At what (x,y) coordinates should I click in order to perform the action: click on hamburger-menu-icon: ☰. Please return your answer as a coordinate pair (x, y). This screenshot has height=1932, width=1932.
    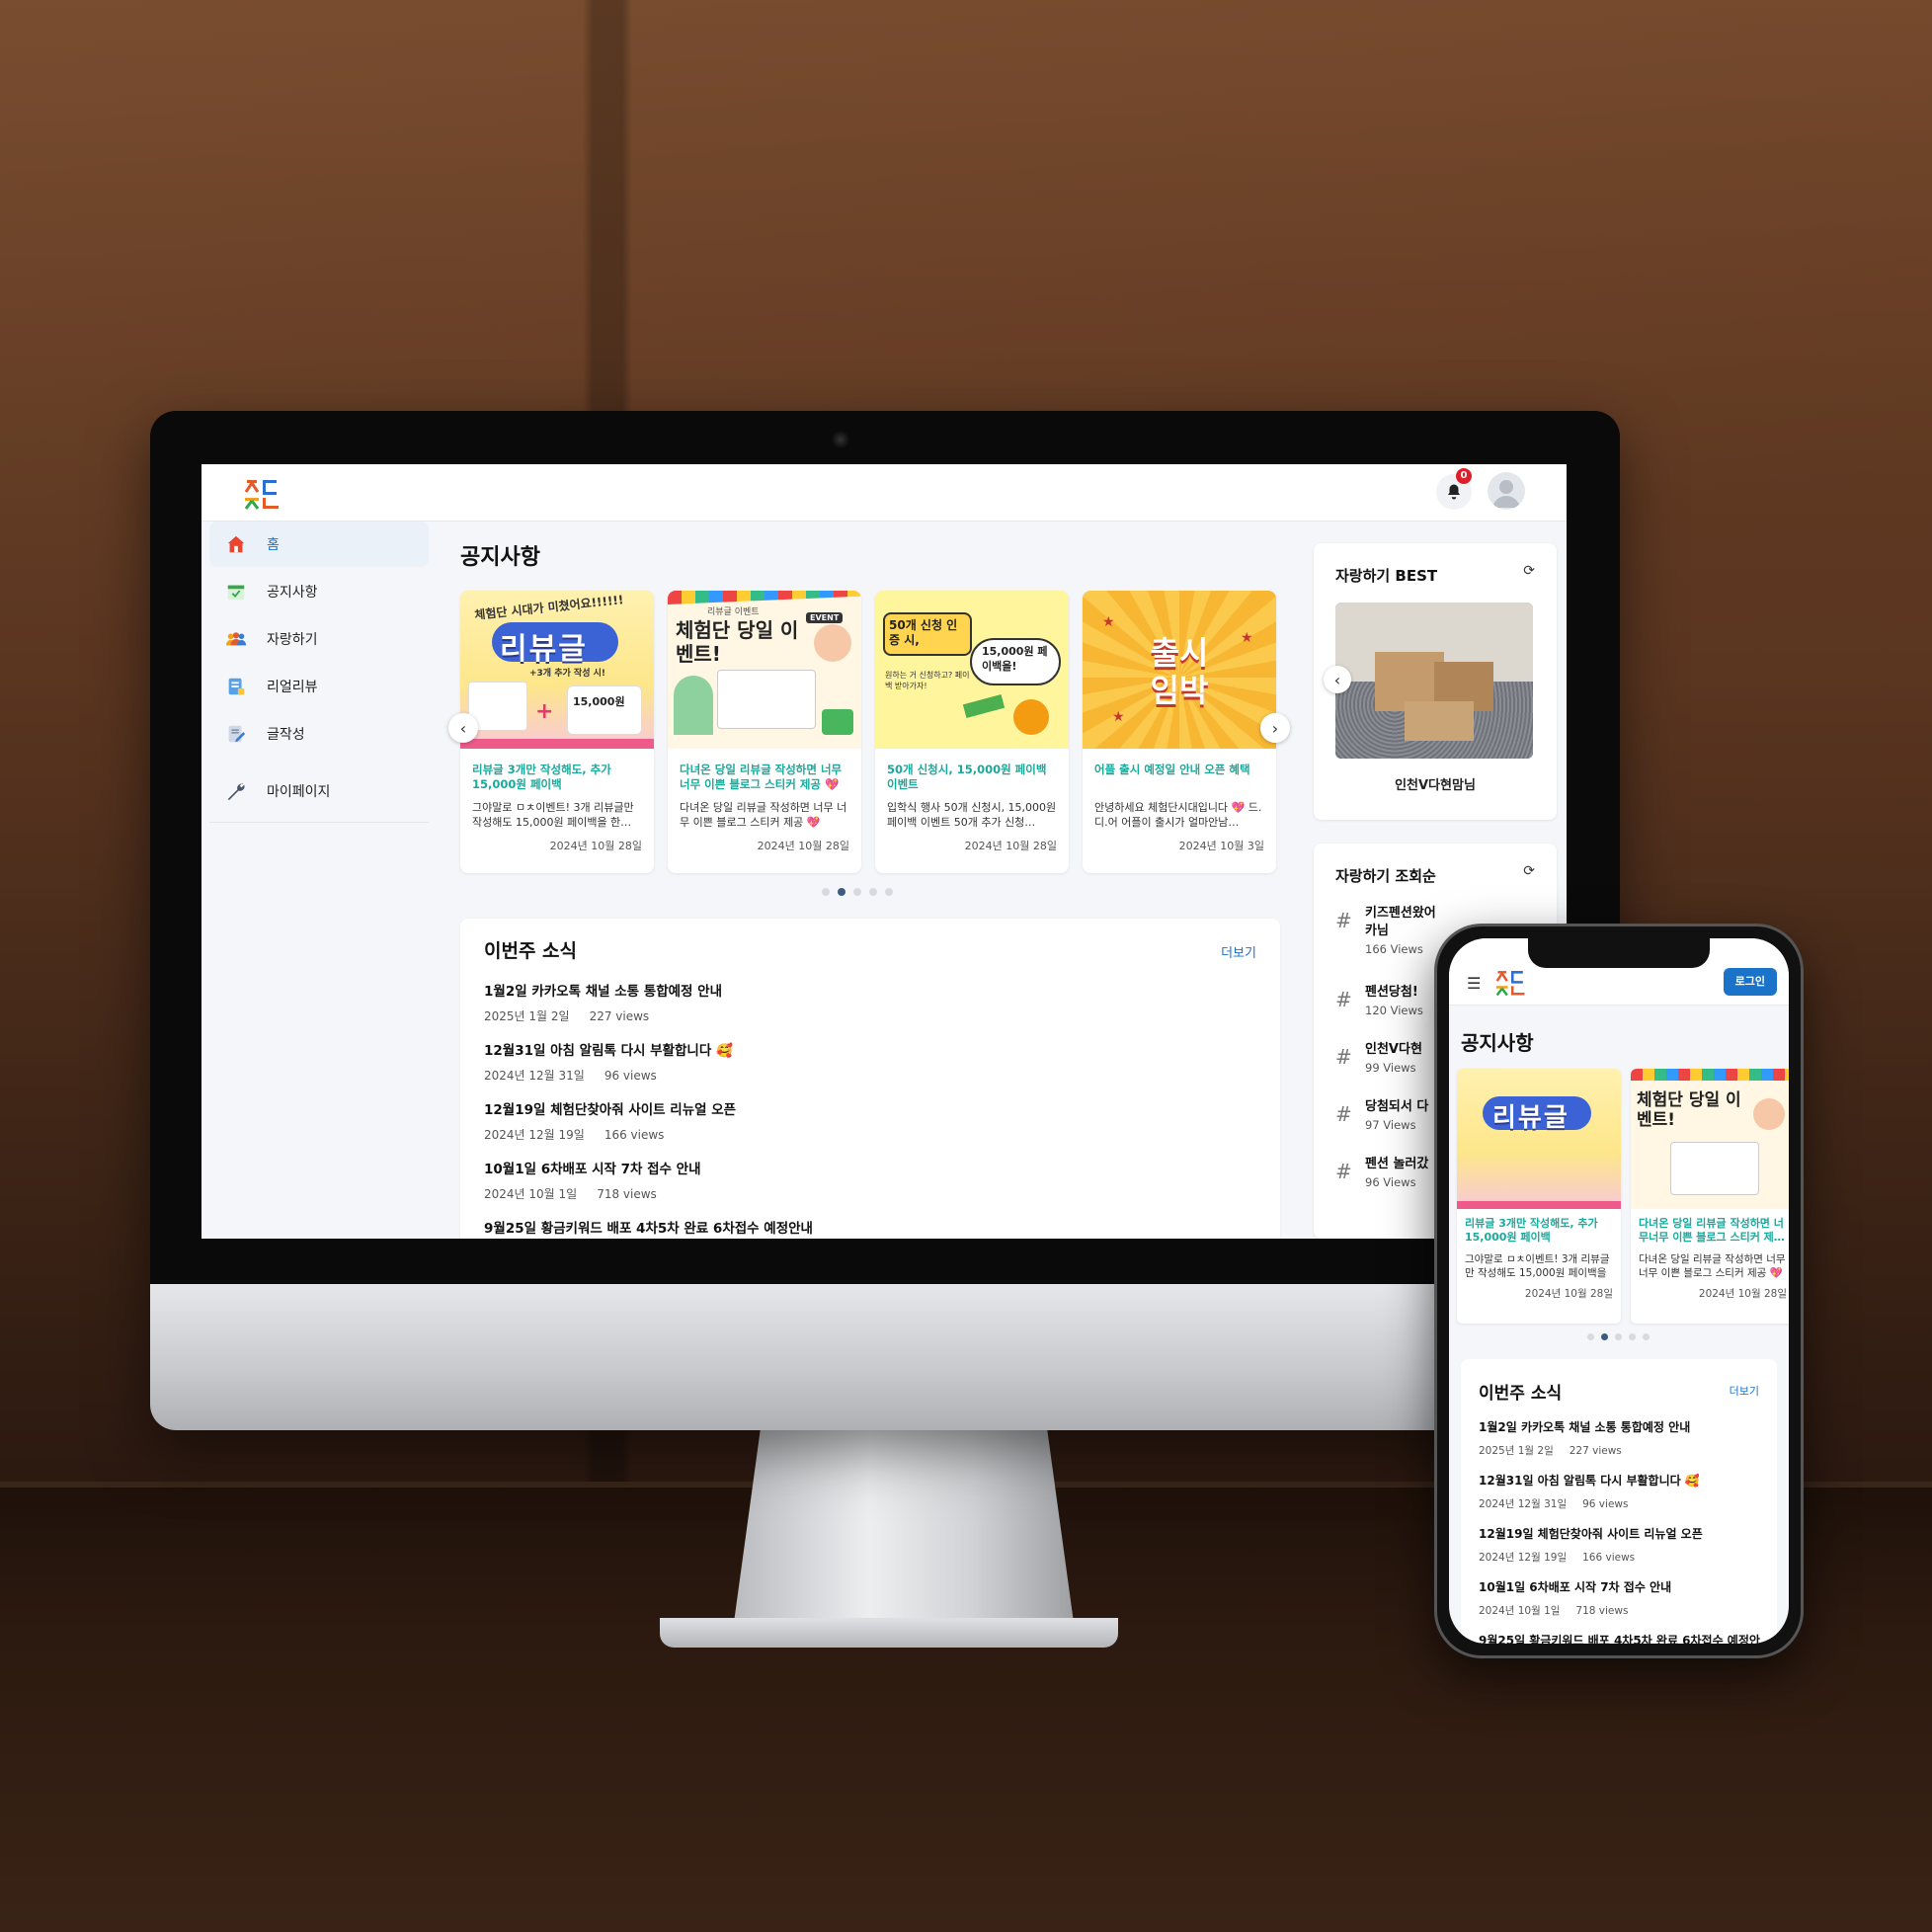
    Looking at the image, I should click on (1474, 983).